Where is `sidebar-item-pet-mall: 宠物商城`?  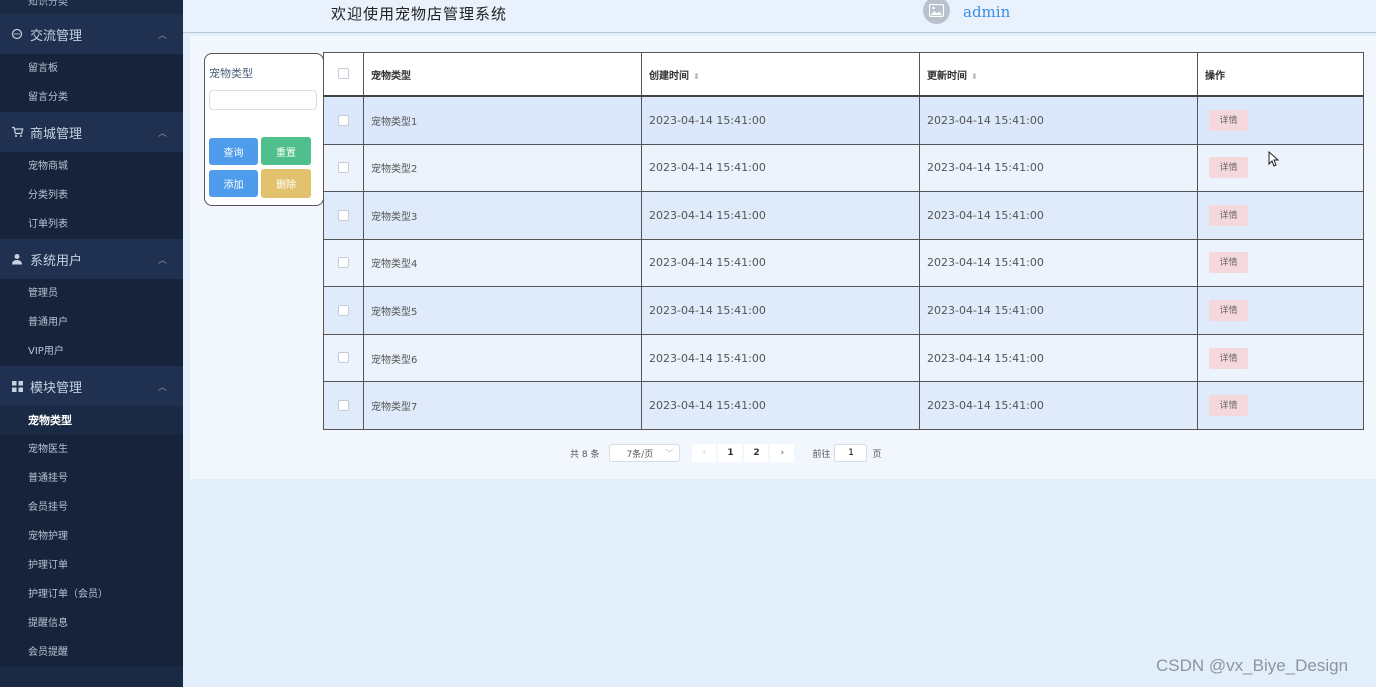 sidebar-item-pet-mall: 宠物商城 is located at coordinates (91, 166).